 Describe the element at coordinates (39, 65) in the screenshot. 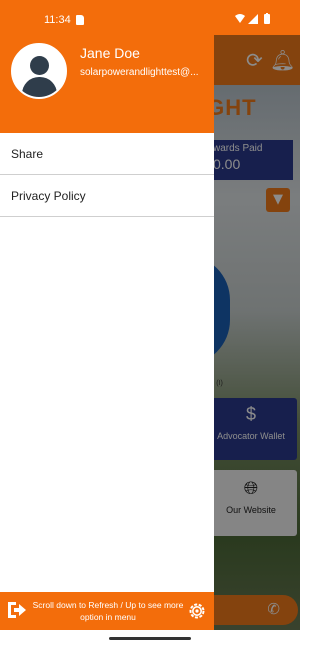

I see `avatar-head` at that location.